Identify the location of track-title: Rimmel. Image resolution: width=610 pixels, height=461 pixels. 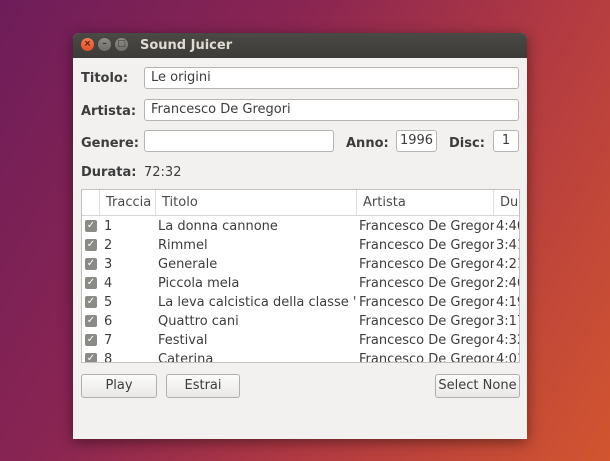
(257, 245).